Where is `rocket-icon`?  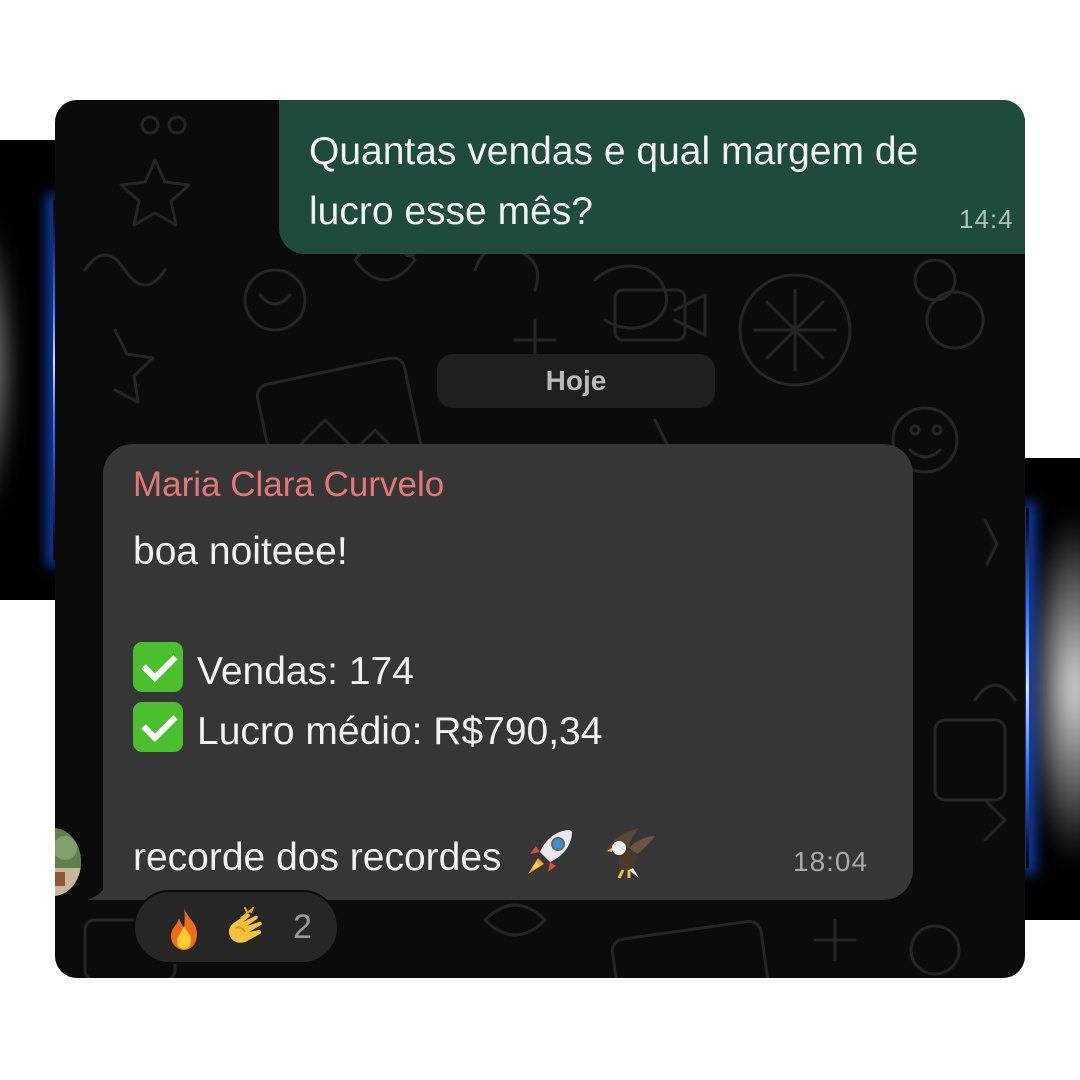
rocket-icon is located at coordinates (550, 852).